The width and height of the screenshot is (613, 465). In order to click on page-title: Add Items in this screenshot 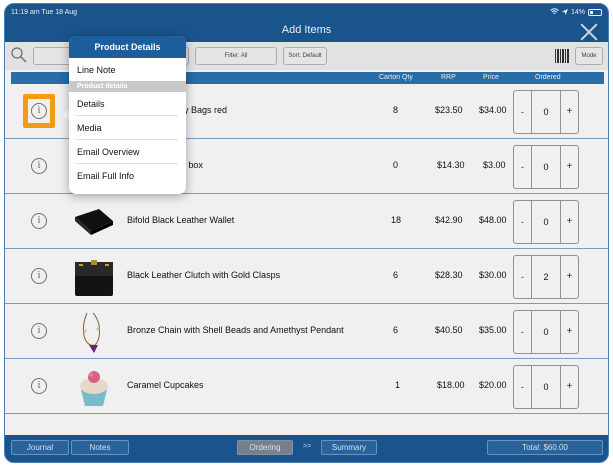, I will do `click(306, 30)`.